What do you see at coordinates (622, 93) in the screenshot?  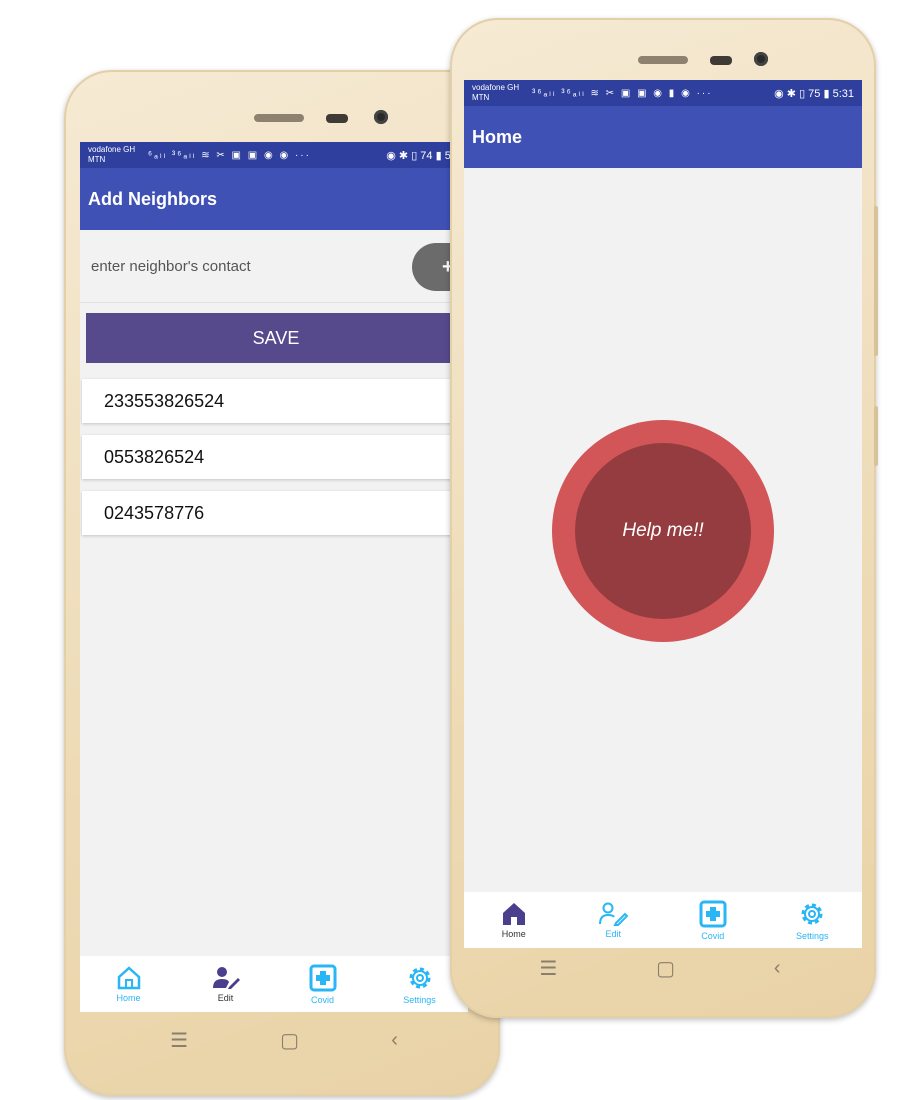 I see `status-icons: ³⁶ₐₗₗ ³⁶ₐₗₗ ≋ ✂ ▣ ▣ ◉ ▮ ◉ ···` at bounding box center [622, 93].